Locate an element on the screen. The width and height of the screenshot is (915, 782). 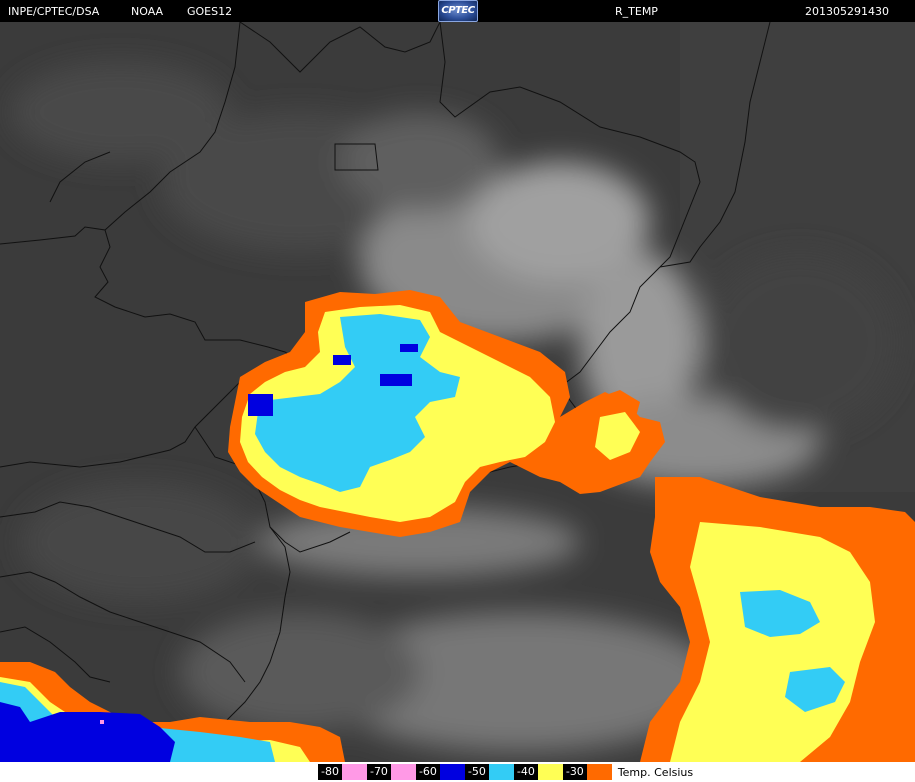
legend-item: -50 is located at coordinates (489, 772).